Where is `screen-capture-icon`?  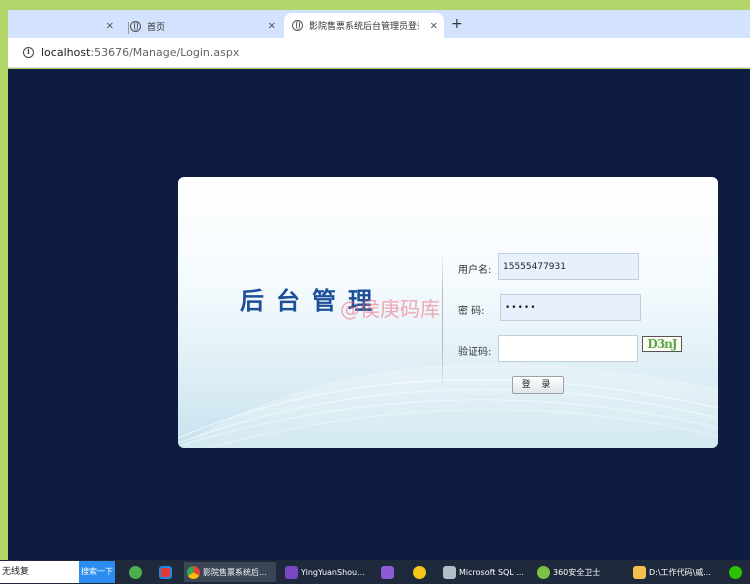
screen-capture-icon is located at coordinates (165, 572).